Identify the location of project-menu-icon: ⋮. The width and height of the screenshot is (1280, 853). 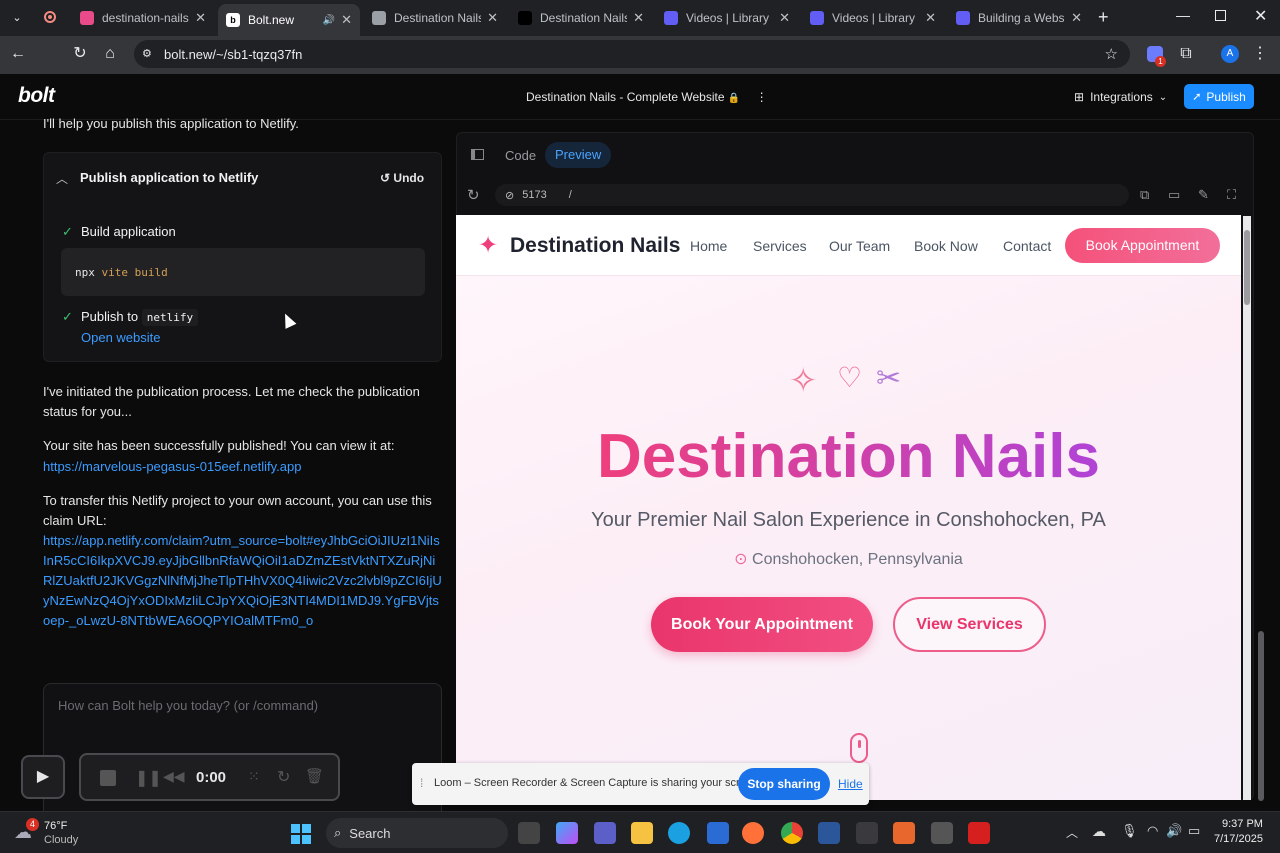
(762, 97).